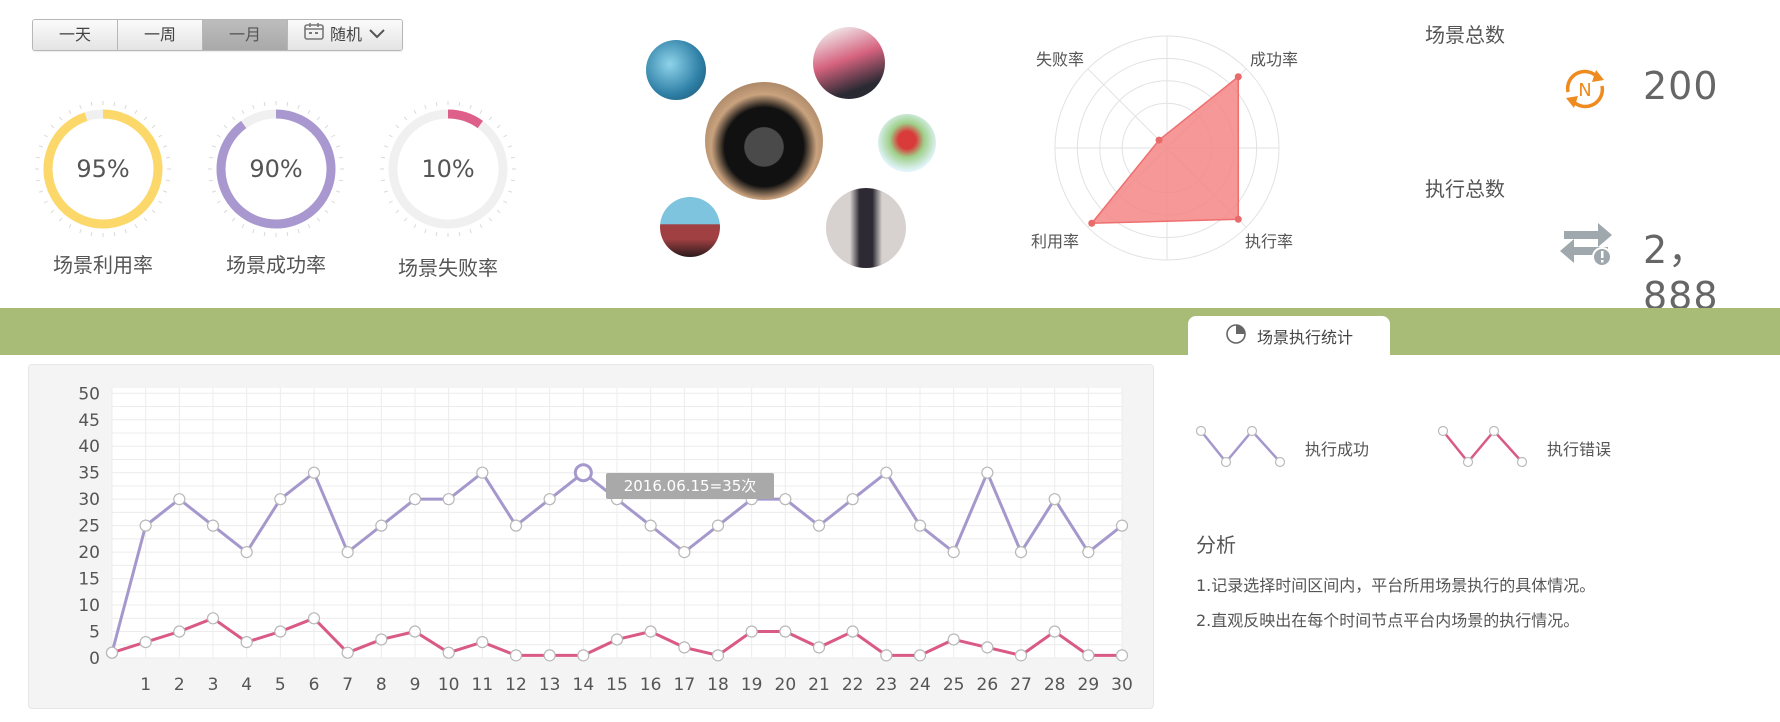  What do you see at coordinates (1240, 450) in the screenshot?
I see `legend-success-icon` at bounding box center [1240, 450].